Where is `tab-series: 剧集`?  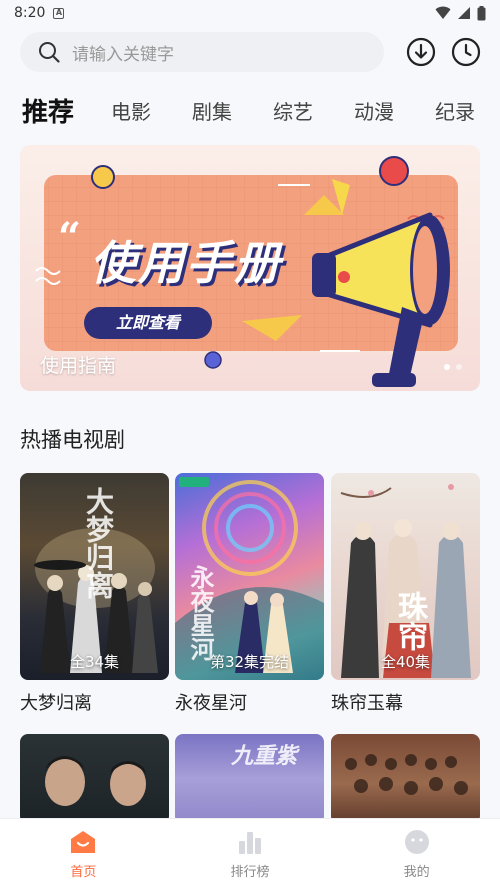 tab-series: 剧集 is located at coordinates (212, 110).